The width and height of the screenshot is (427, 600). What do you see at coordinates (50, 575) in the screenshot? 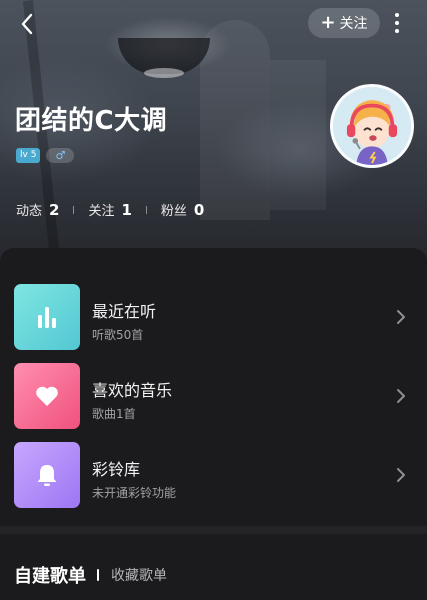
I see `tab-created-playlists: 自建歌单` at bounding box center [50, 575].